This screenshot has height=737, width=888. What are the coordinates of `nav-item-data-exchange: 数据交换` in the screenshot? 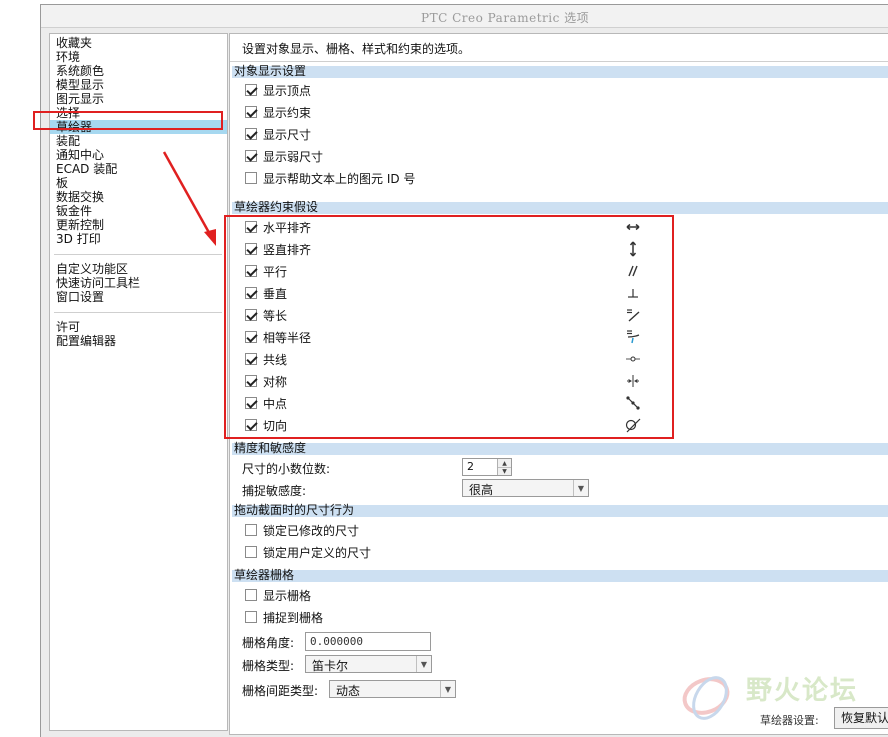 It's located at (80, 197).